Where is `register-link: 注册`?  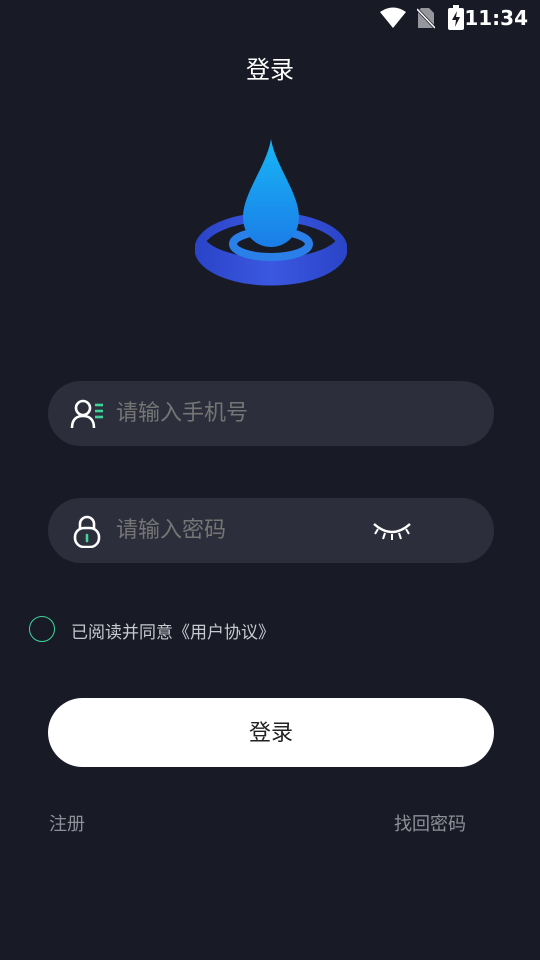 register-link: 注册 is located at coordinates (67, 823).